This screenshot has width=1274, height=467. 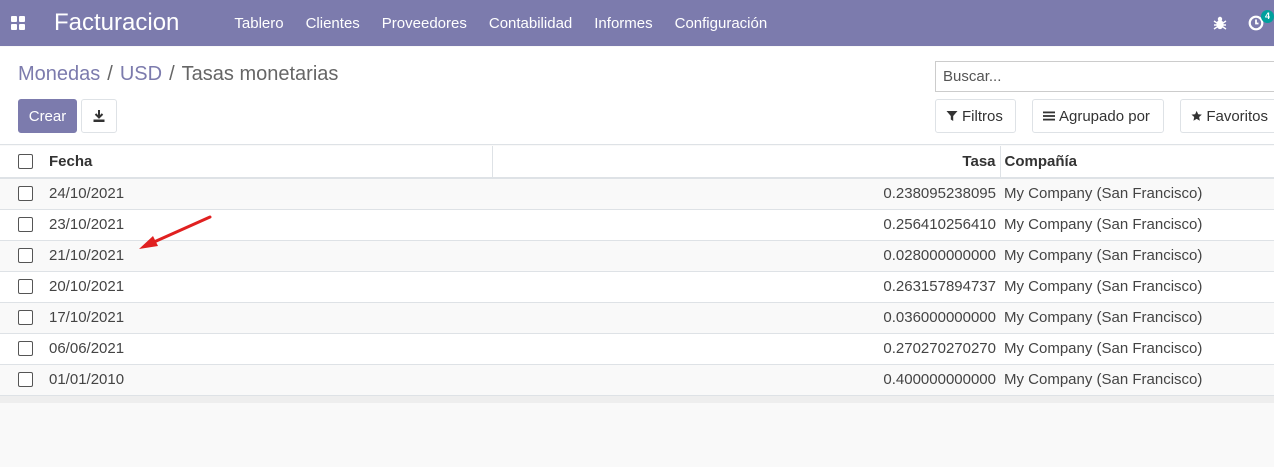 What do you see at coordinates (1237, 116) in the screenshot?
I see `favorites-label: Favoritos` at bounding box center [1237, 116].